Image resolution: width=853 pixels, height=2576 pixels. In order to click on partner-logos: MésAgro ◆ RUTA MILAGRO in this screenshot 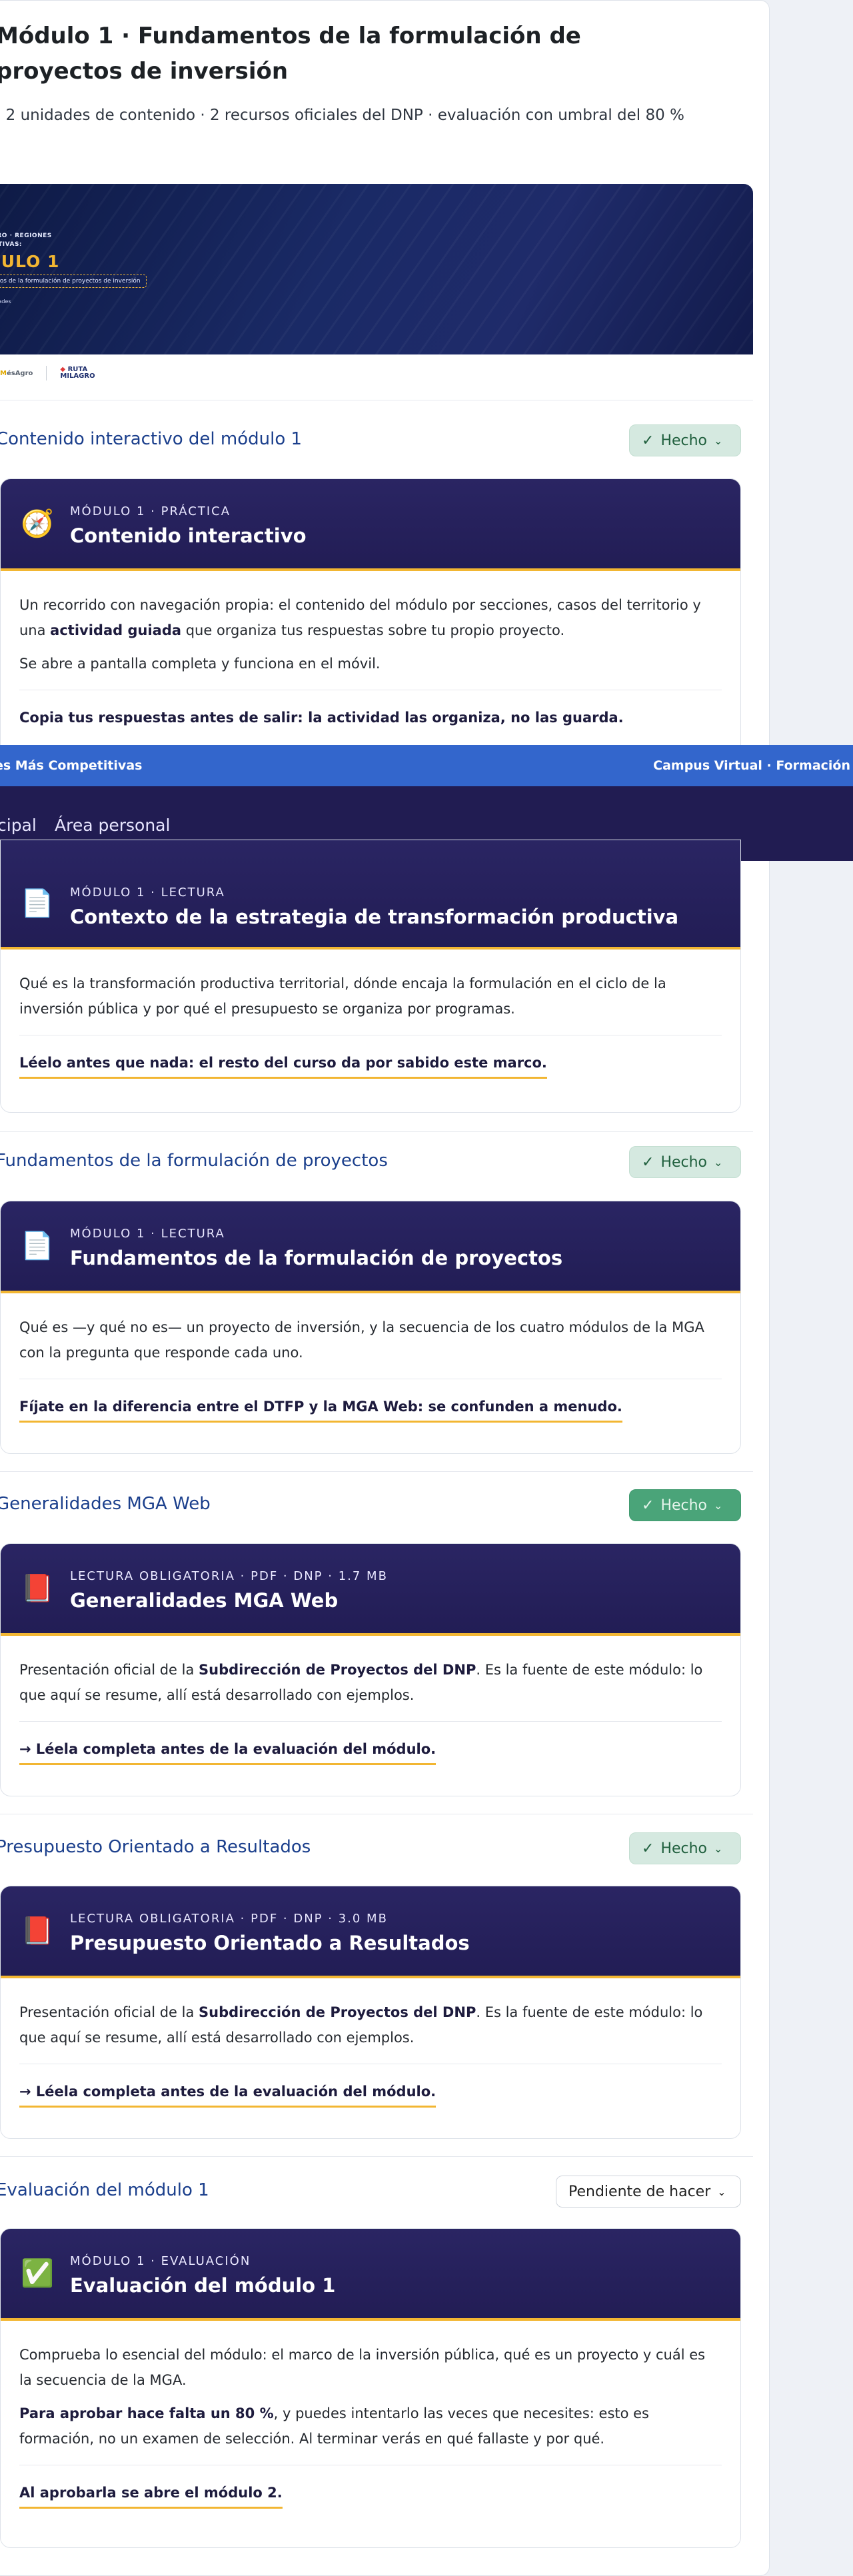, I will do `click(47, 373)`.